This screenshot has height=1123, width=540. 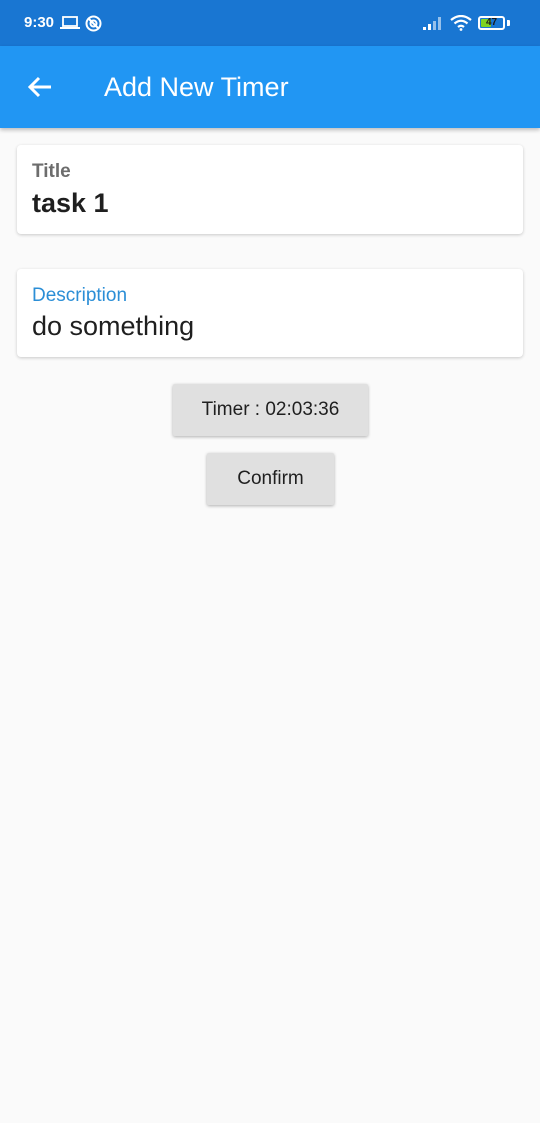 What do you see at coordinates (461, 25) in the screenshot?
I see `wifi-icon` at bounding box center [461, 25].